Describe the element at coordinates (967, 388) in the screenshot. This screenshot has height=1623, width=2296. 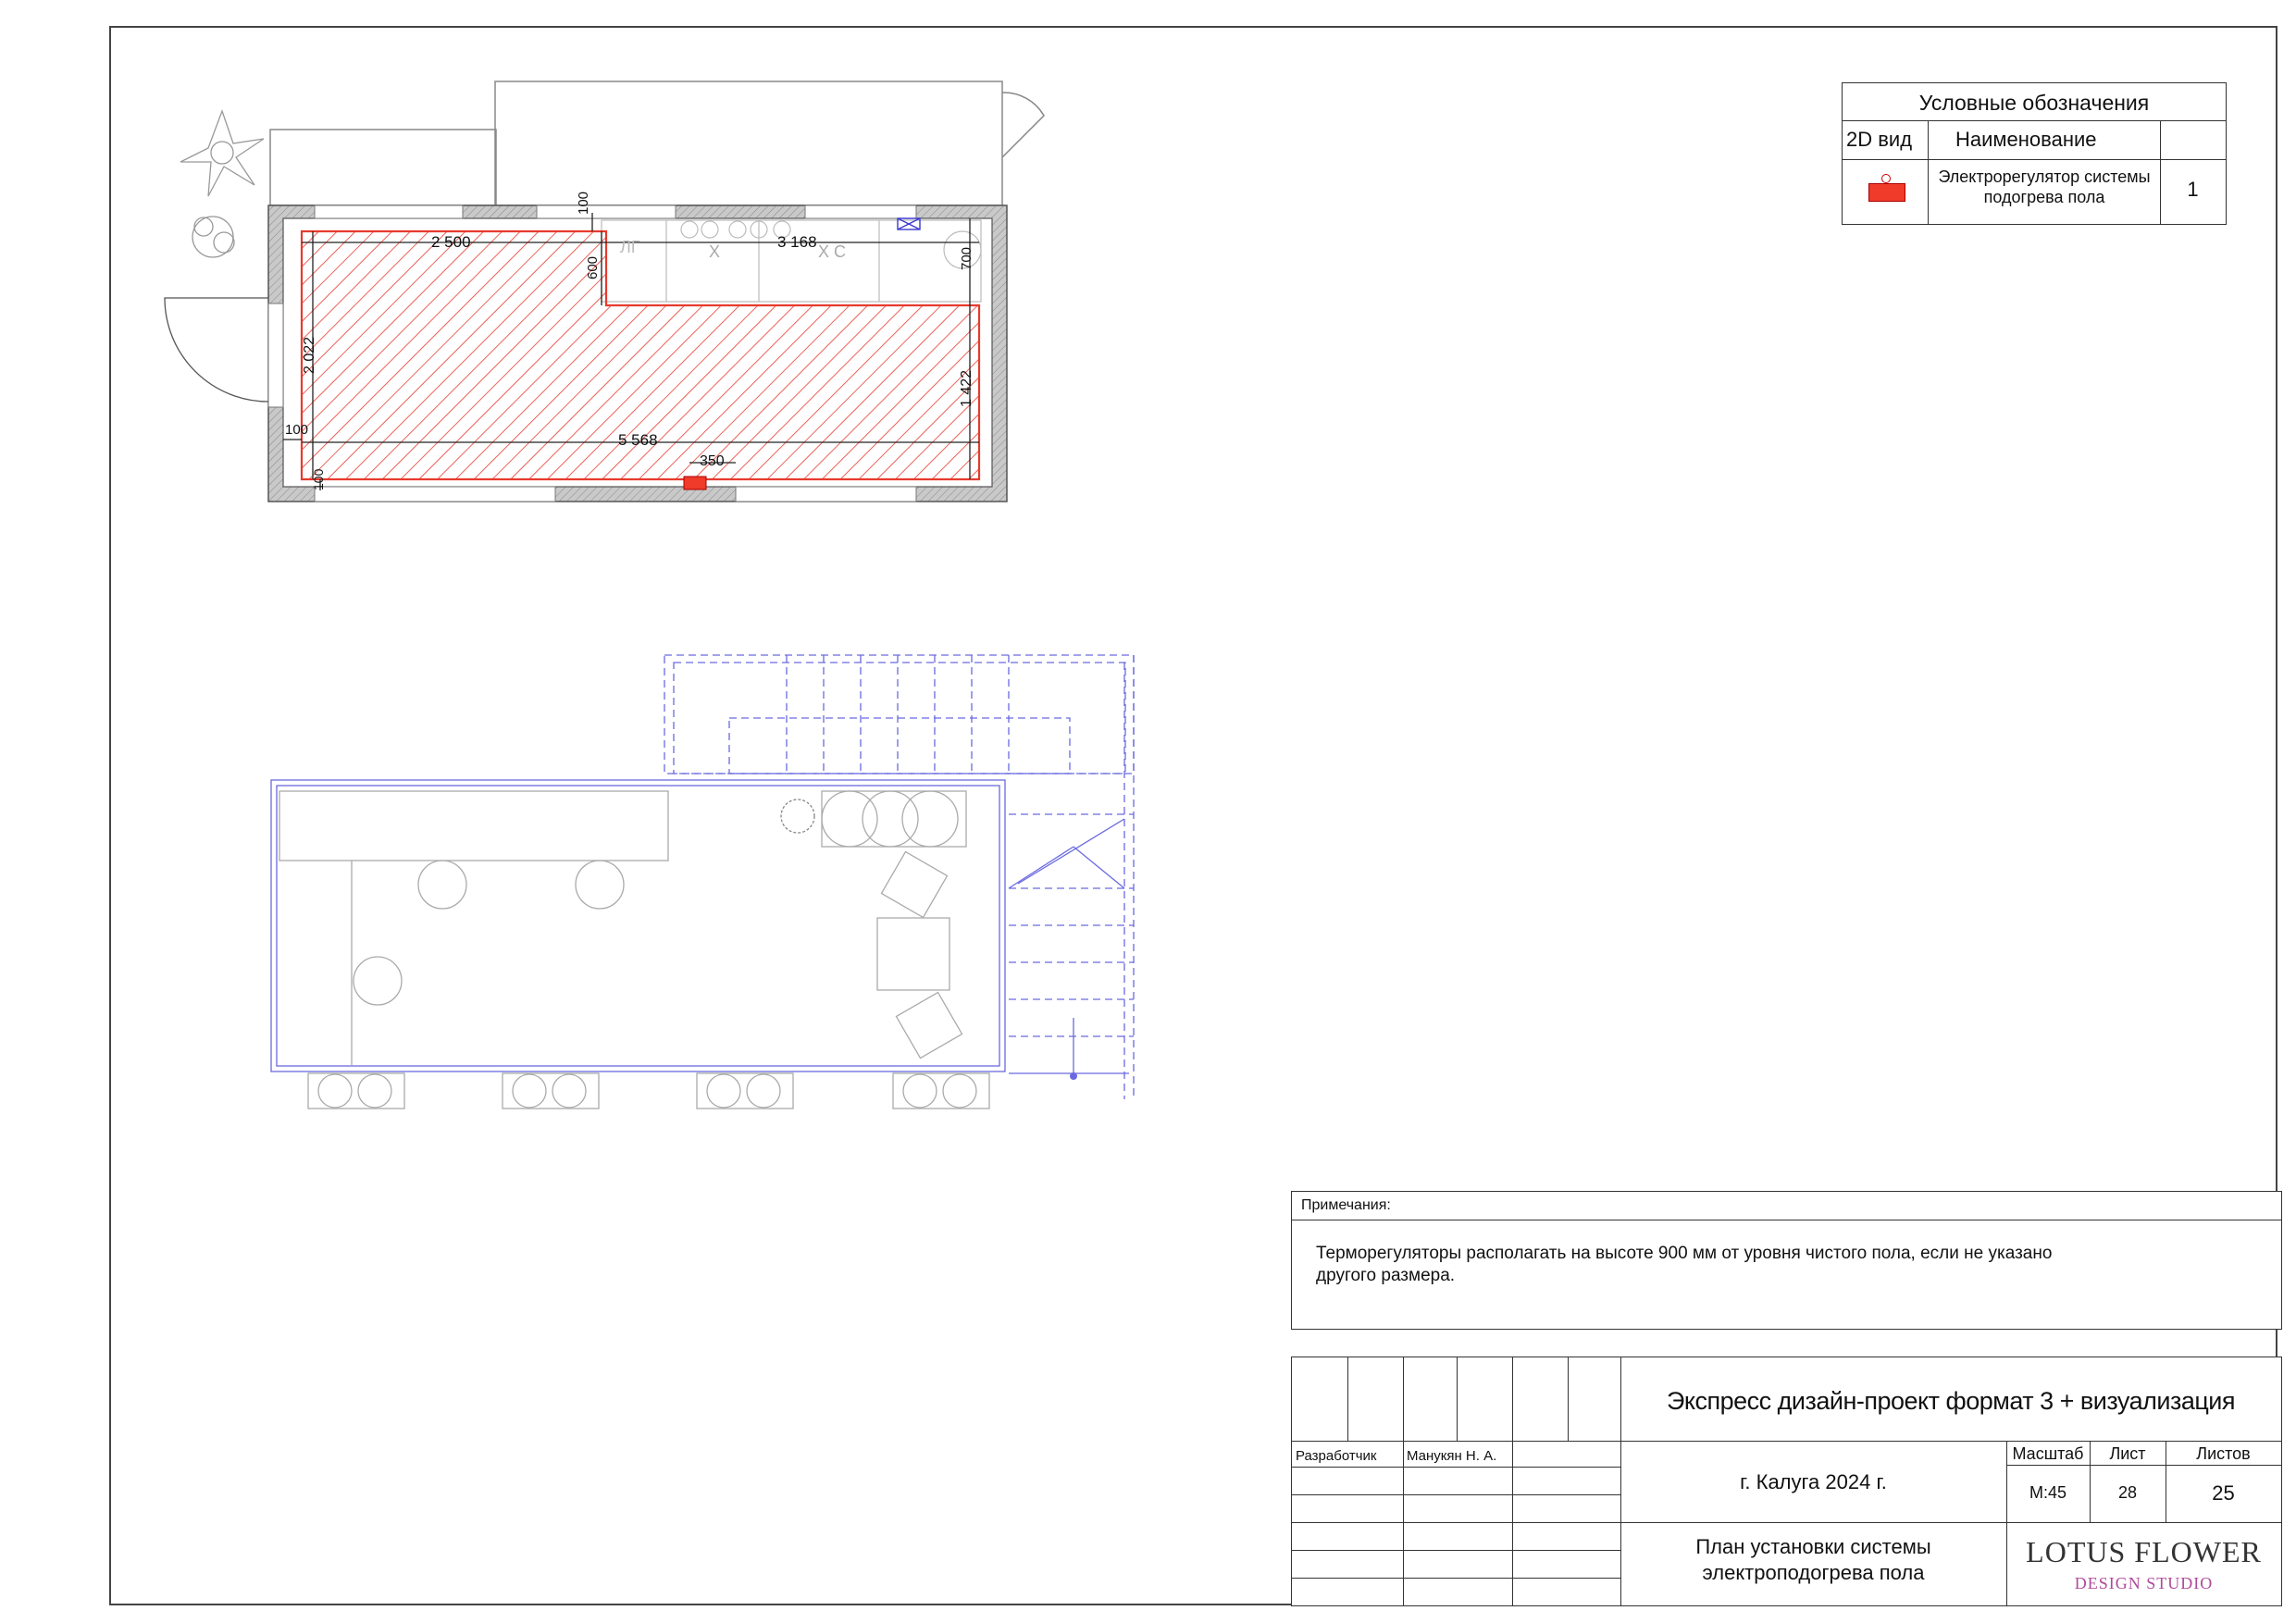
I see `dim-1422: 1 422` at that location.